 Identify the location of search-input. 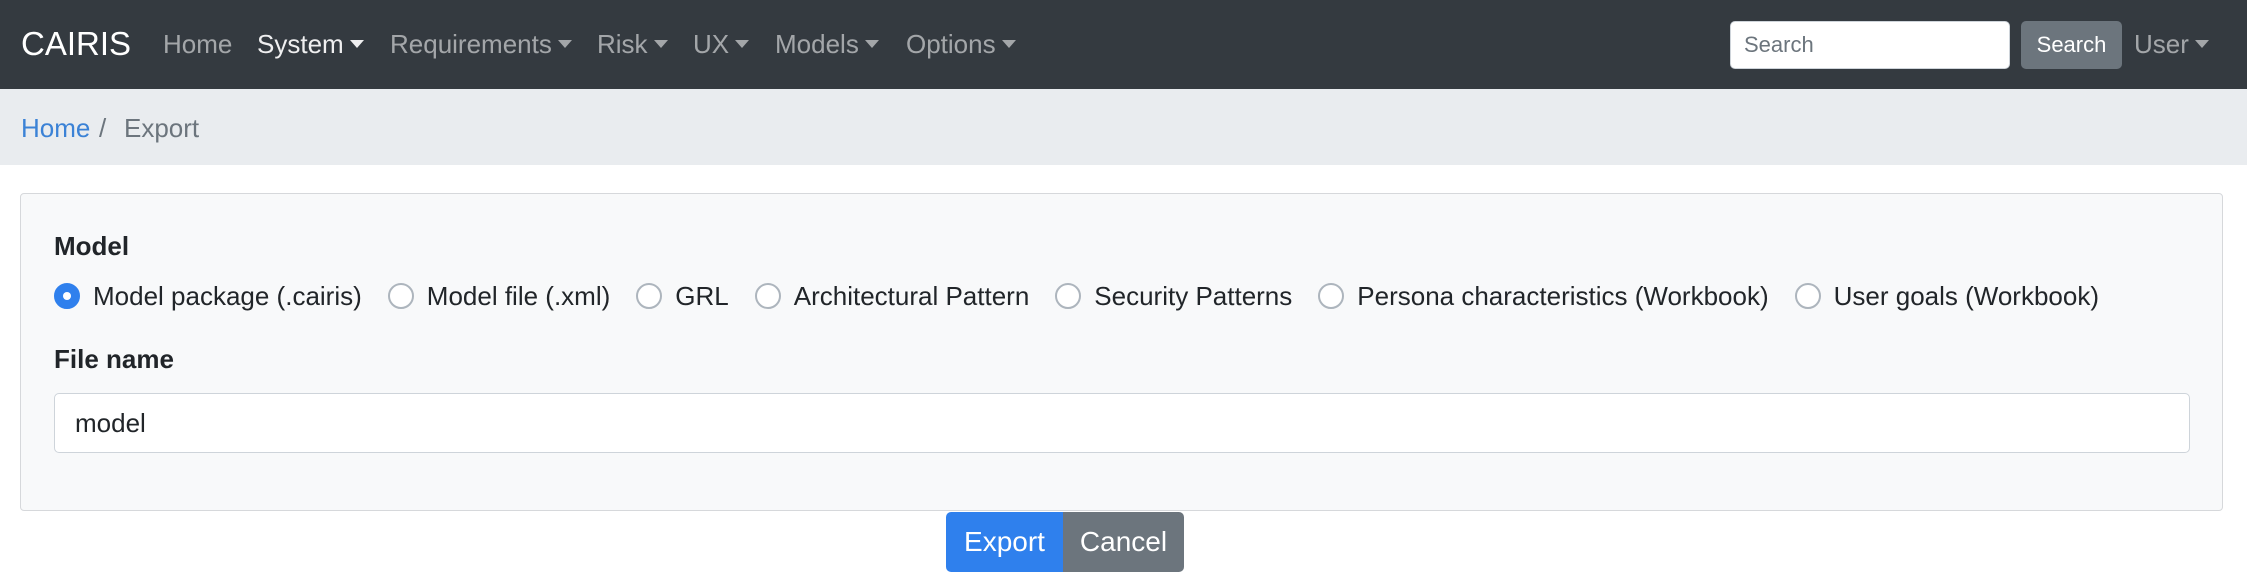
(1870, 45).